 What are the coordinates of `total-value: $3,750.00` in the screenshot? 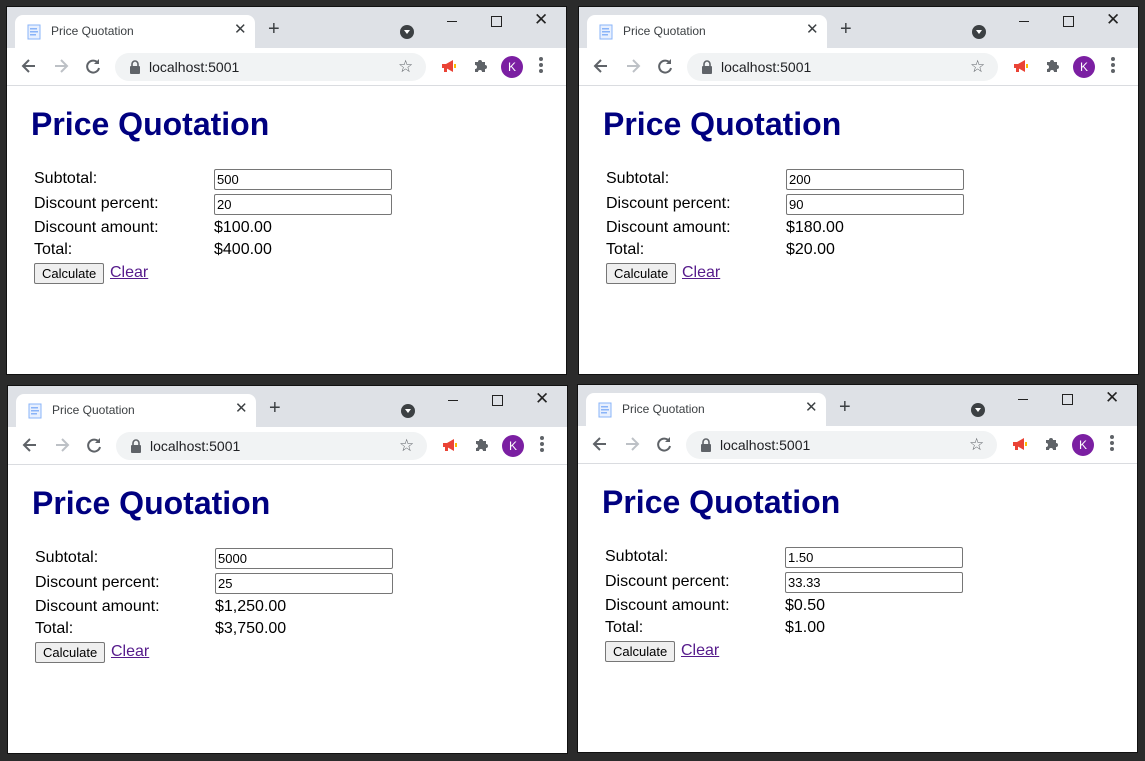 It's located at (251, 628).